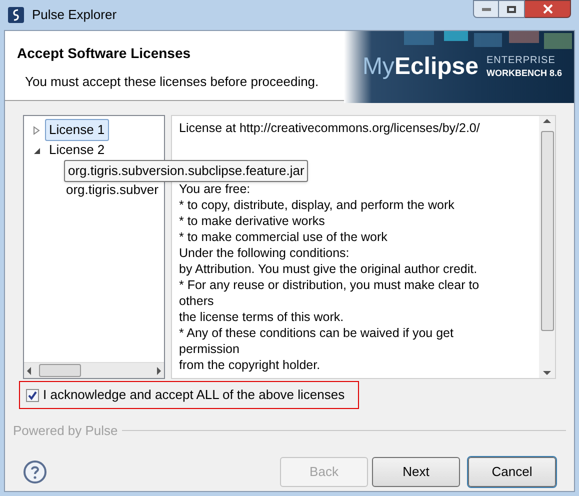 This screenshot has height=496, width=579. Describe the element at coordinates (94, 370) in the screenshot. I see `horizontal-scrollbar` at that location.